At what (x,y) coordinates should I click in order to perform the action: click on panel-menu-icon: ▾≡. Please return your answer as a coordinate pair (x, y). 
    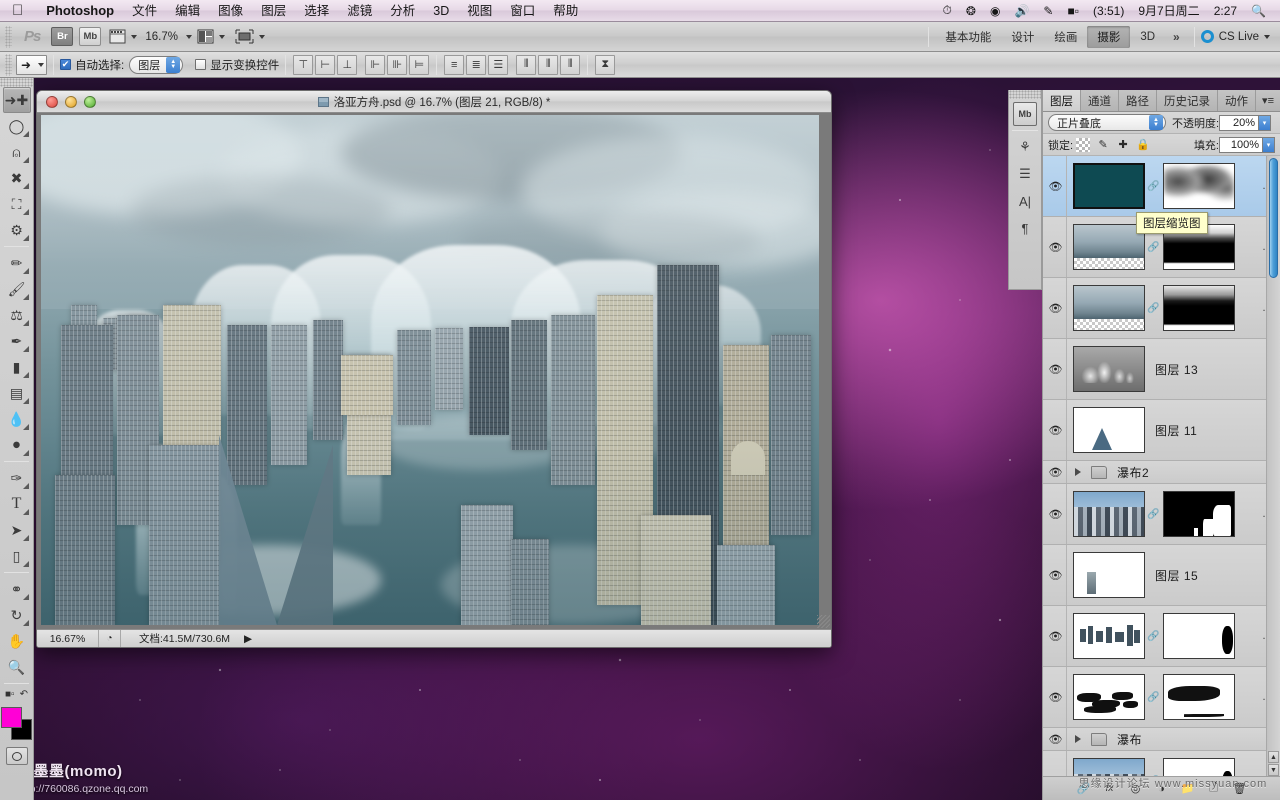
    Looking at the image, I should click on (1268, 100).